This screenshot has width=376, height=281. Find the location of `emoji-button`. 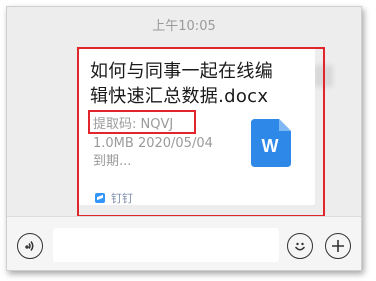

emoji-button is located at coordinates (300, 246).